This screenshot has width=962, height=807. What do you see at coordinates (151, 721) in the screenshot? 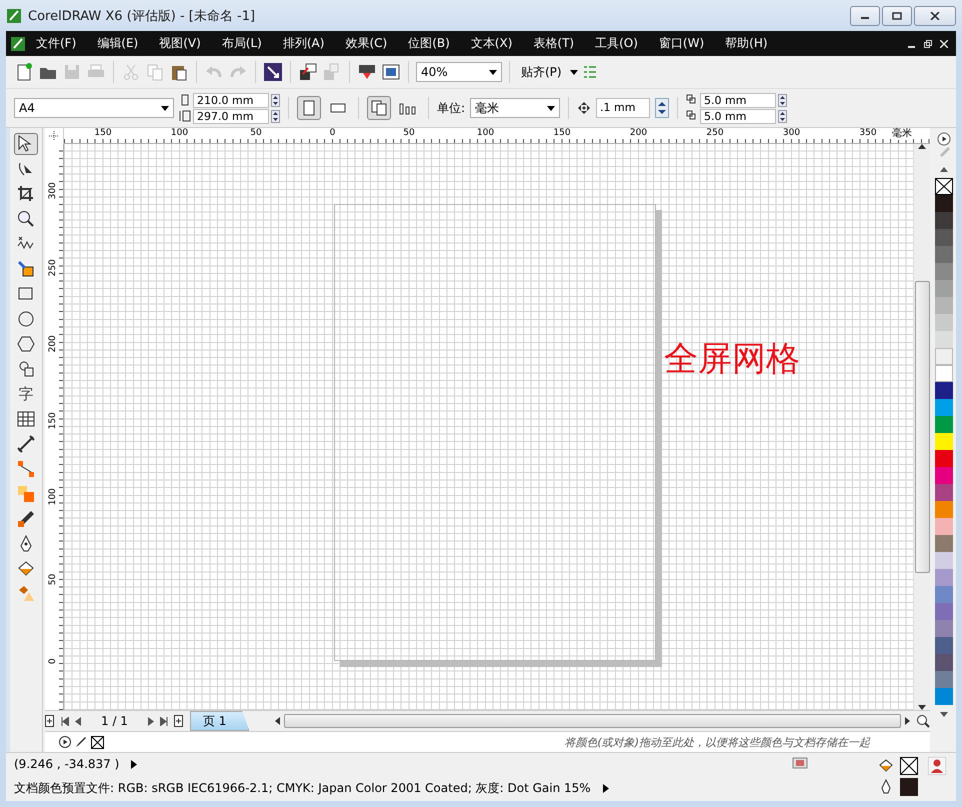
I see `next-page-icon` at bounding box center [151, 721].